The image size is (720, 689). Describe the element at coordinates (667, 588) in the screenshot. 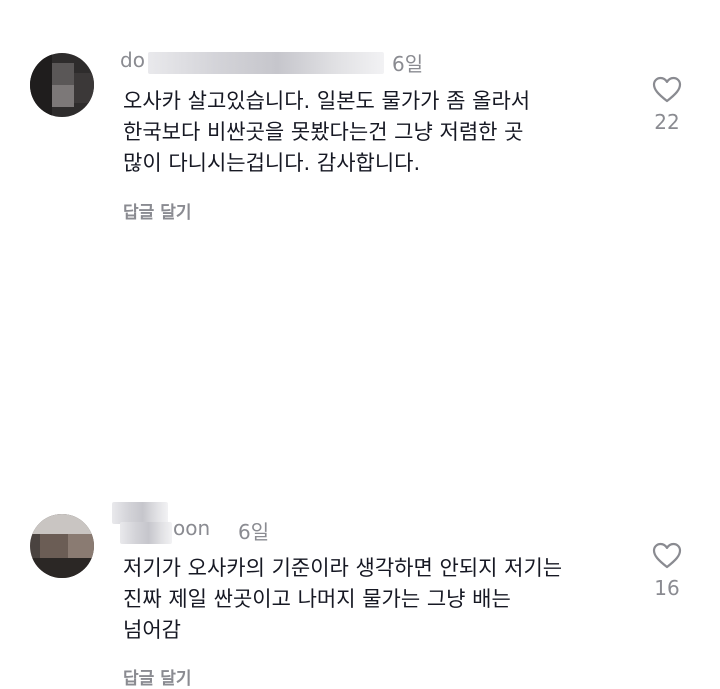

I see `like-count: 16` at that location.